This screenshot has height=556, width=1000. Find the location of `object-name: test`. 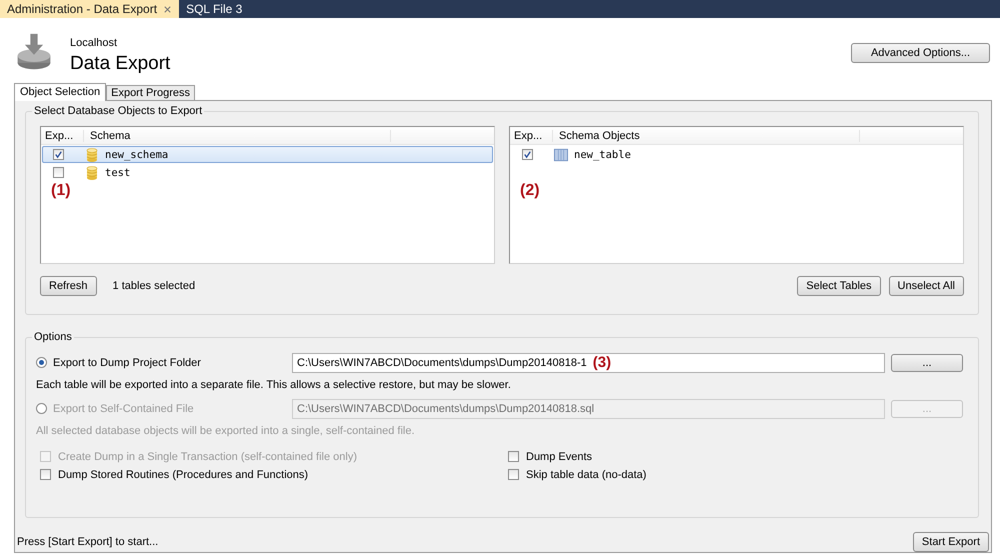

object-name: test is located at coordinates (117, 172).